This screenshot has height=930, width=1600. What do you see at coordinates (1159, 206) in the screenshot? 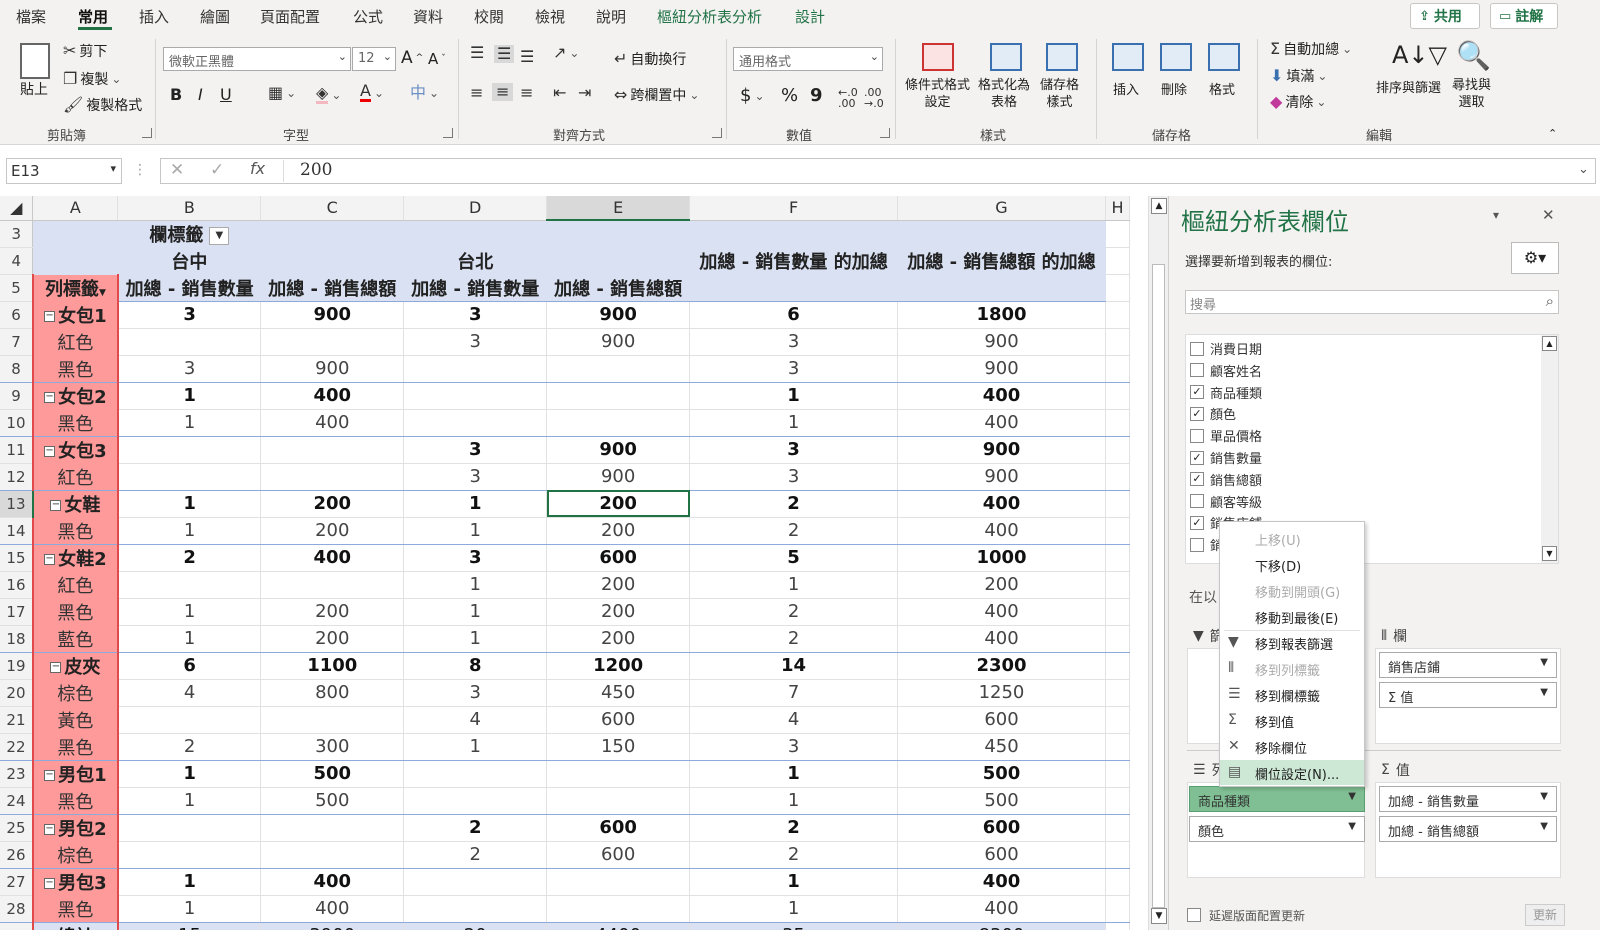
I see `scroll-up-icon: ▲` at bounding box center [1159, 206].